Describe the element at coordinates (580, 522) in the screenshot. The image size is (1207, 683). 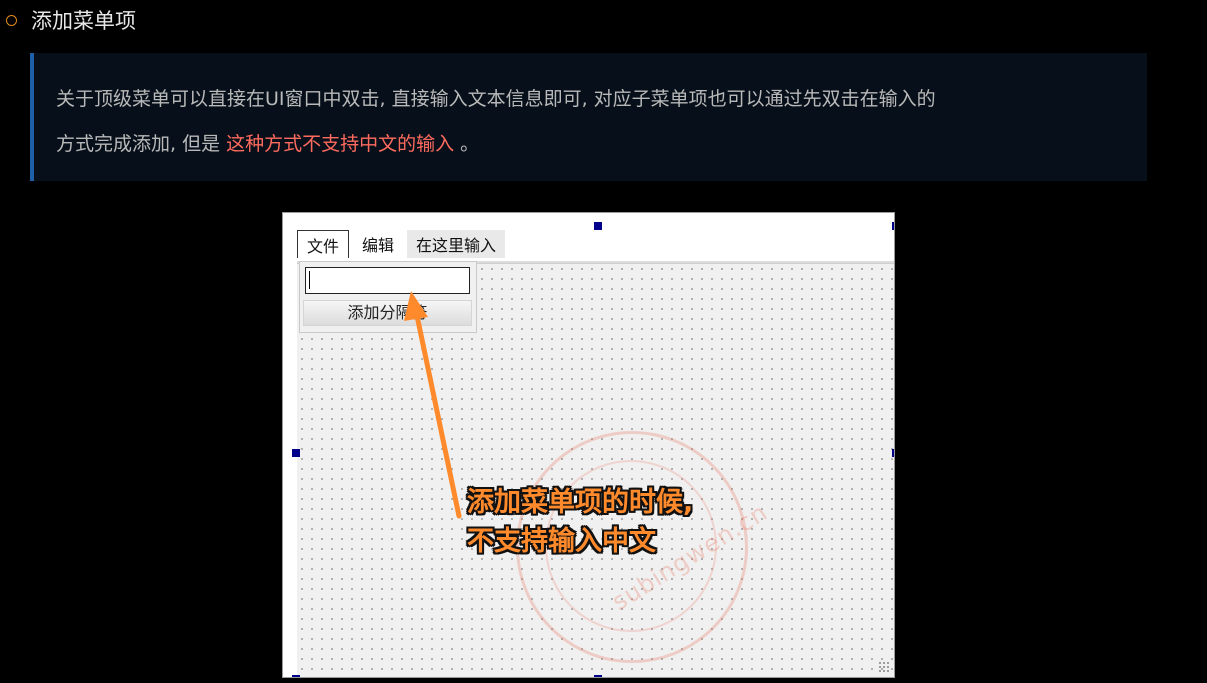
I see `callout-annotation: 添加菜单项的时候, 不支持输入中文` at that location.